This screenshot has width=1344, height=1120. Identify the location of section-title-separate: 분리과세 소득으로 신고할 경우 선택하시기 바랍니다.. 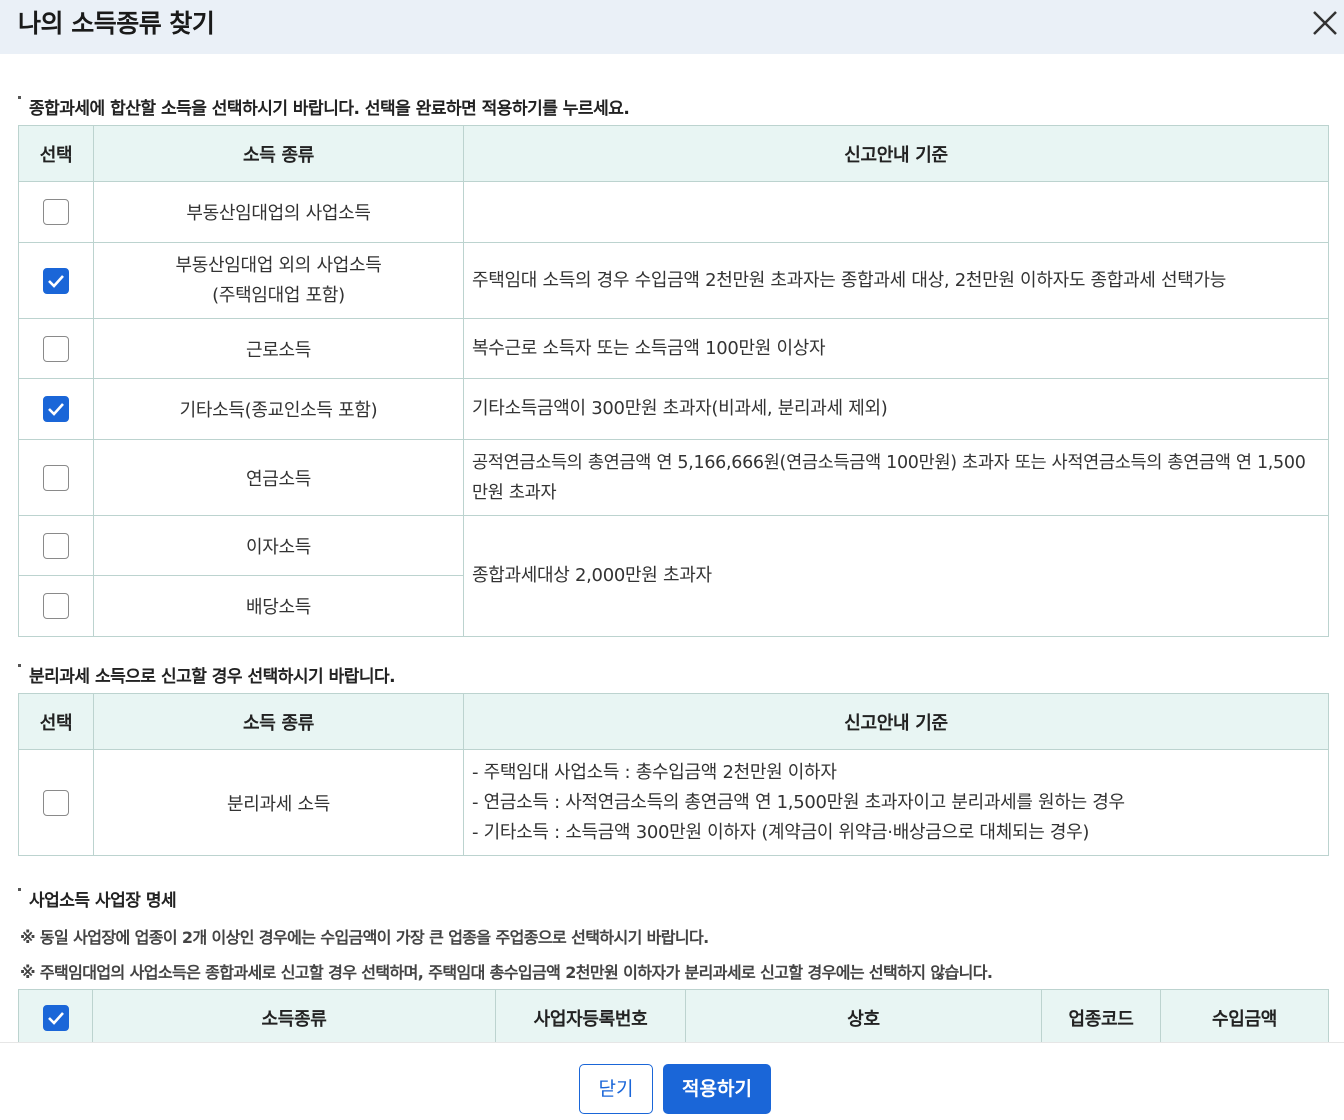
(207, 674).